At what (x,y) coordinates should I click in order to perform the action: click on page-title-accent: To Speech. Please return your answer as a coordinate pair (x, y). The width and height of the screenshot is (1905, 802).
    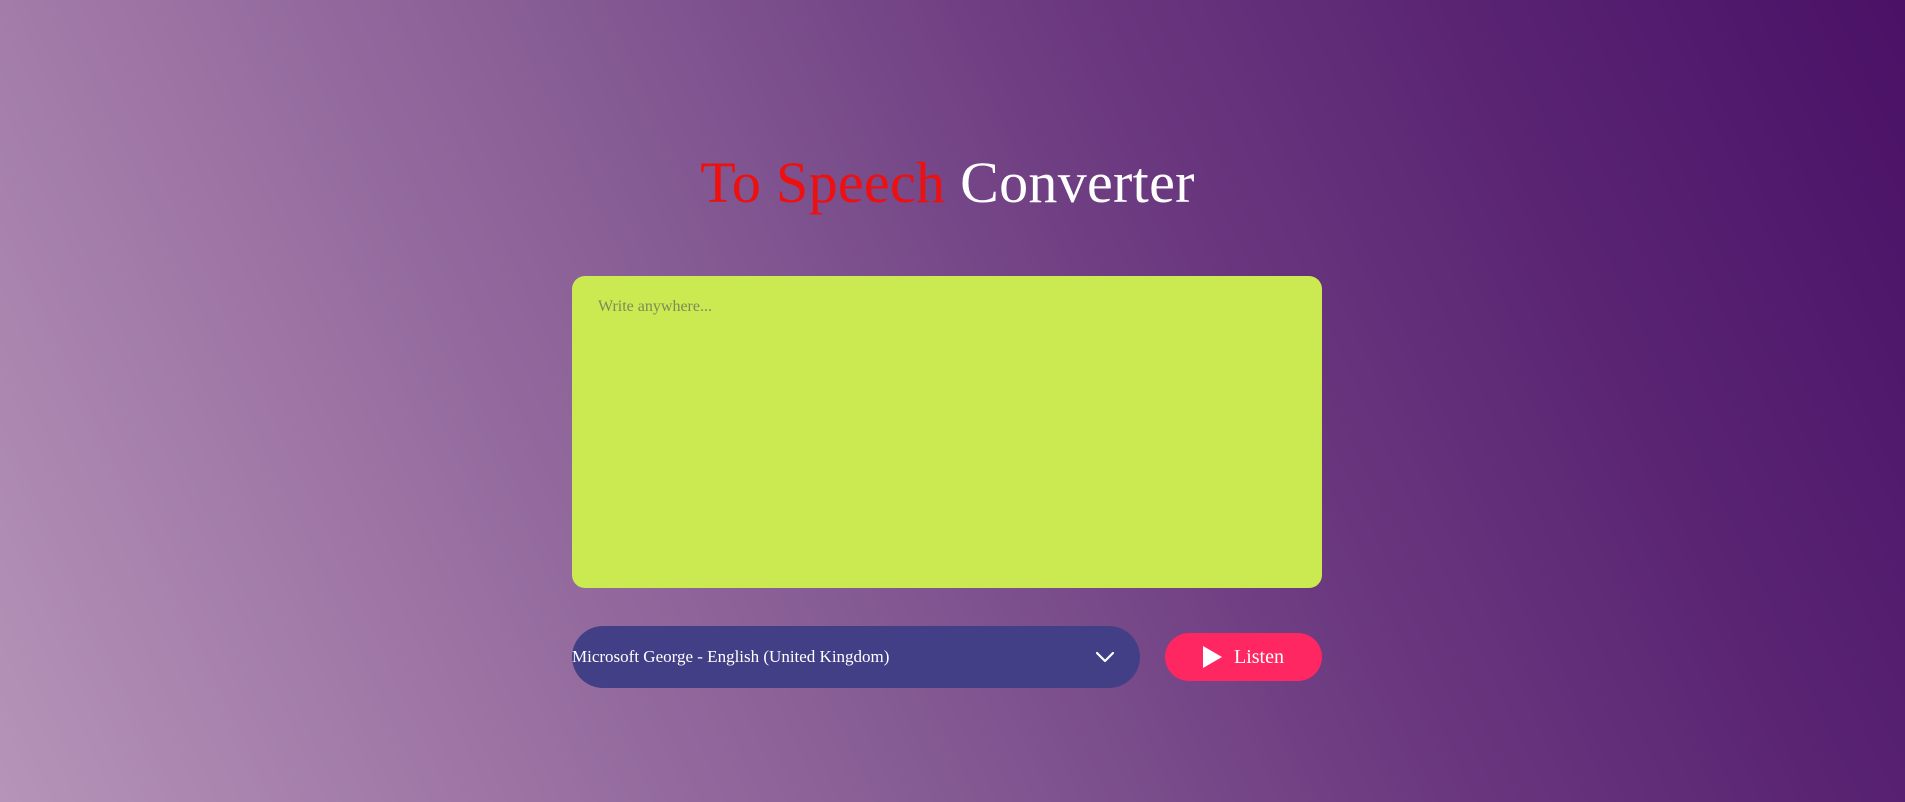
    Looking at the image, I should click on (823, 182).